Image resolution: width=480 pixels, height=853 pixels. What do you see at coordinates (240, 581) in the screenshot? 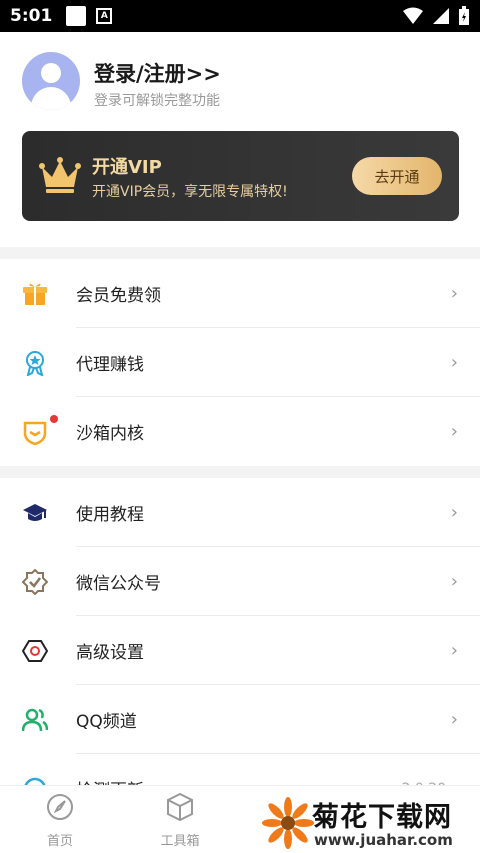
I see `menu-item-wechat-official: 微信公众号 ›` at bounding box center [240, 581].